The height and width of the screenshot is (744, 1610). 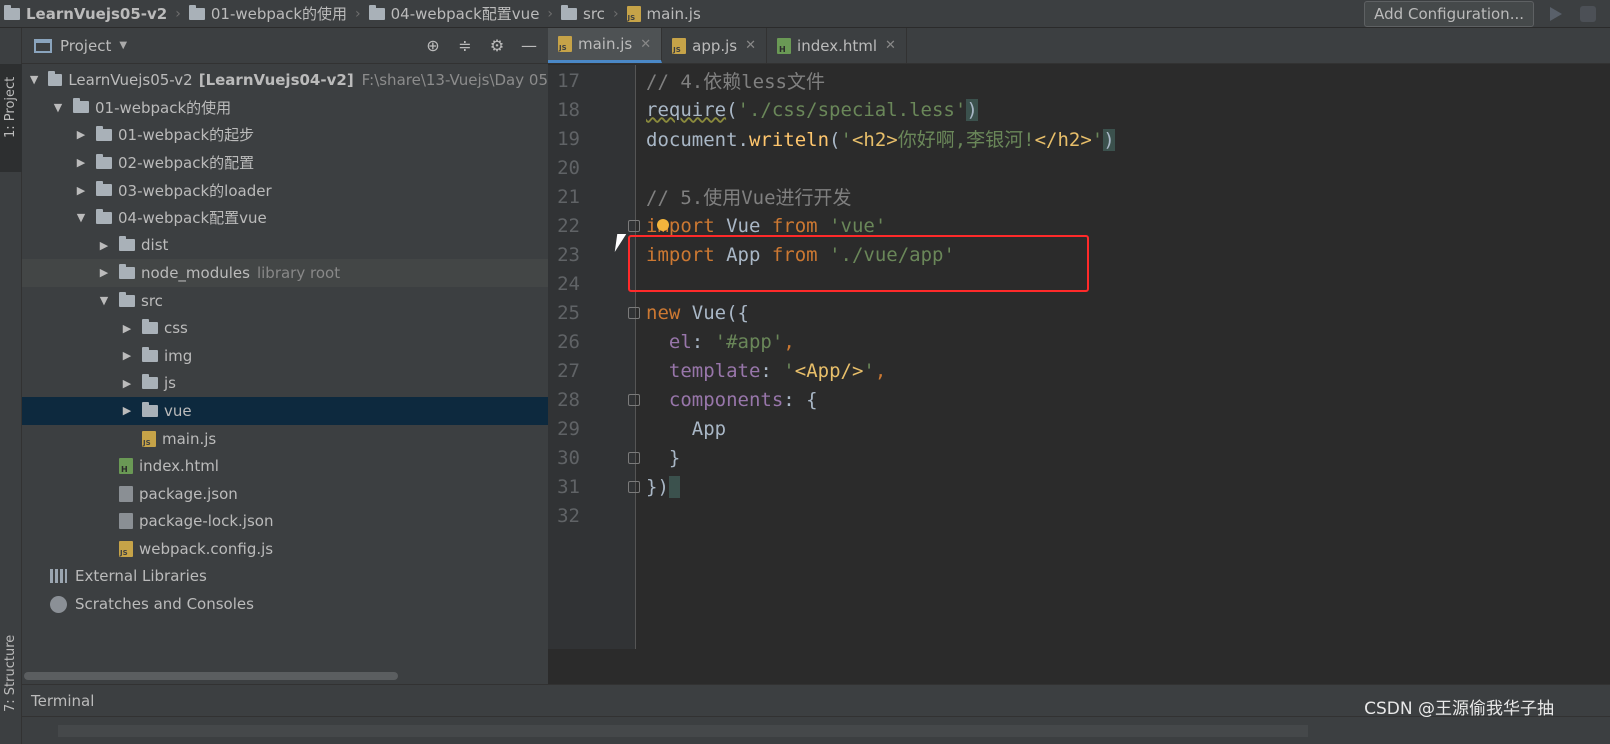 What do you see at coordinates (11, 386) in the screenshot?
I see `left-tool-strip: 1: Project 7: Structure` at bounding box center [11, 386].